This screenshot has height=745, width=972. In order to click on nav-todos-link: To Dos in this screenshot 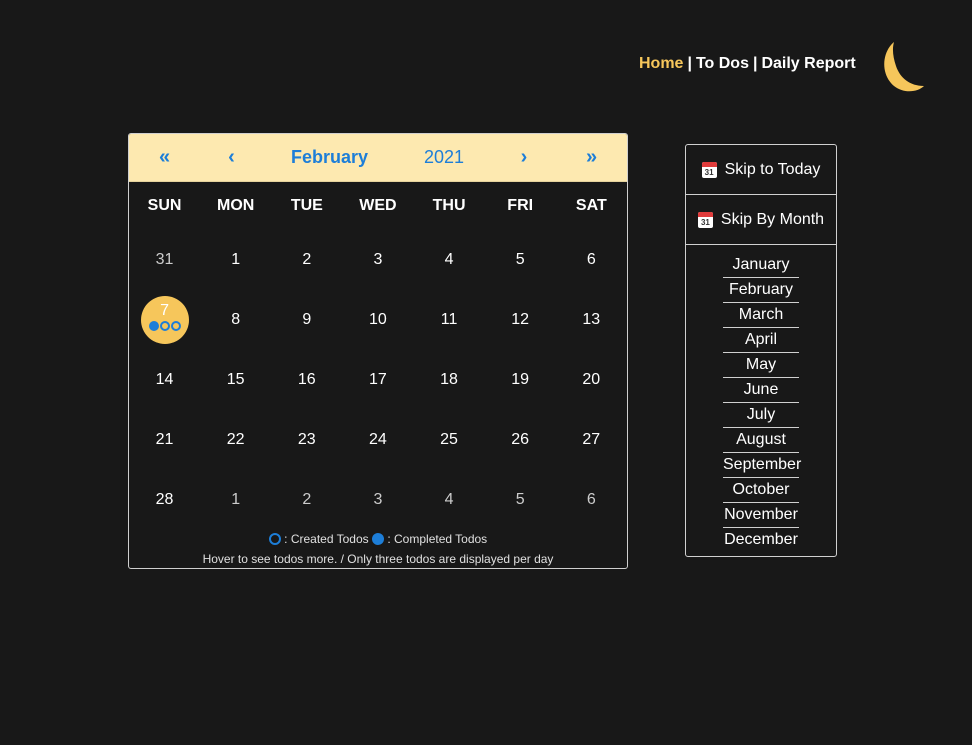, I will do `click(722, 63)`.